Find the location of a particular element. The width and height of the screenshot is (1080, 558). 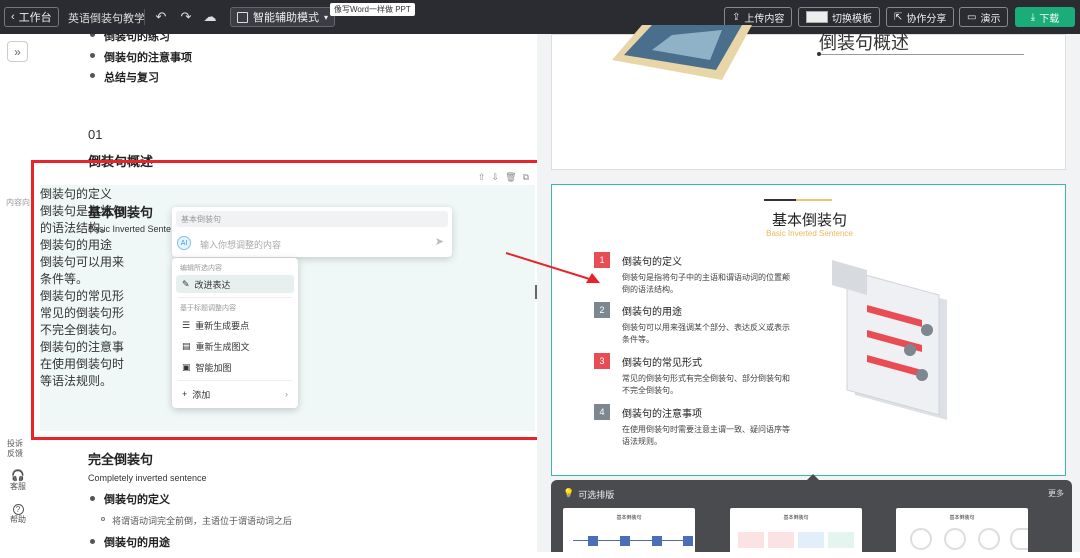

list-icon: ☰ is located at coordinates (186, 324).